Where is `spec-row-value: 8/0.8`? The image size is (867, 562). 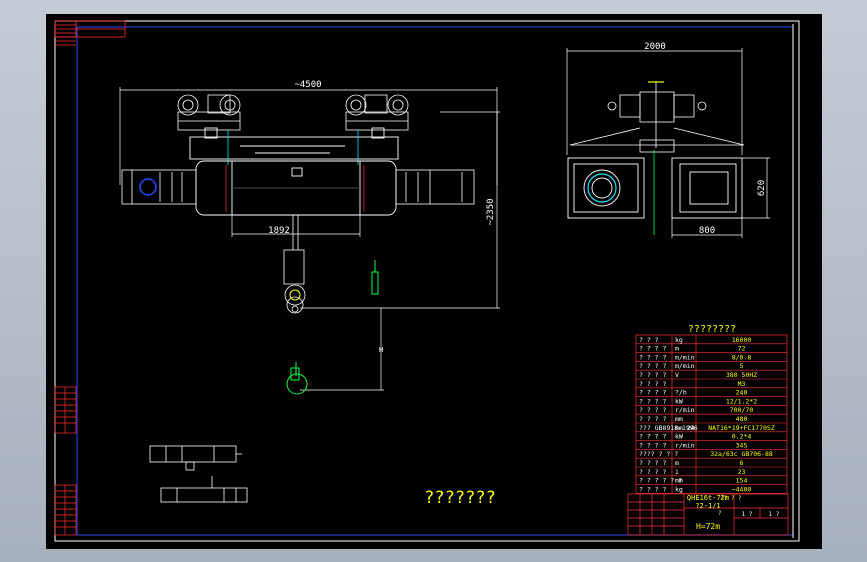
spec-row-value: 8/0.8 is located at coordinates (742, 357).